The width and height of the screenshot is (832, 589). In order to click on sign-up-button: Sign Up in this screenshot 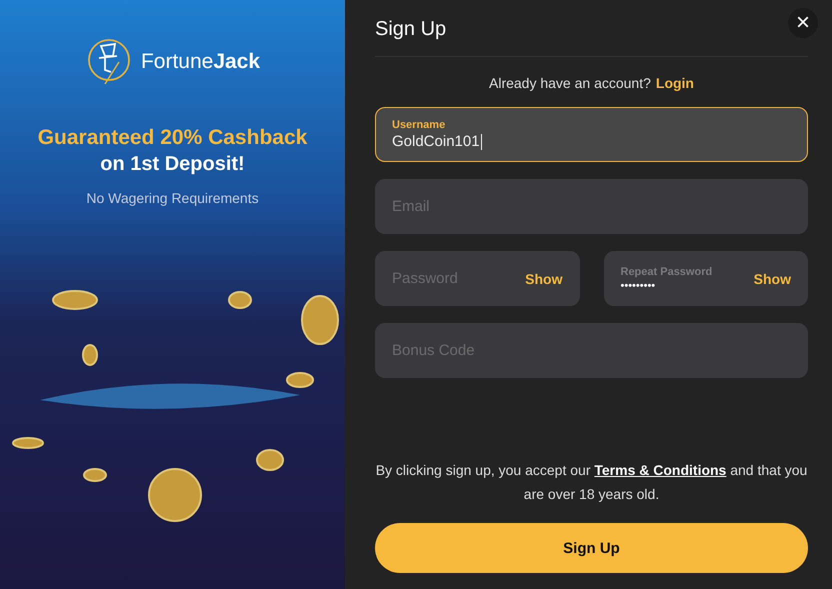, I will do `click(591, 548)`.